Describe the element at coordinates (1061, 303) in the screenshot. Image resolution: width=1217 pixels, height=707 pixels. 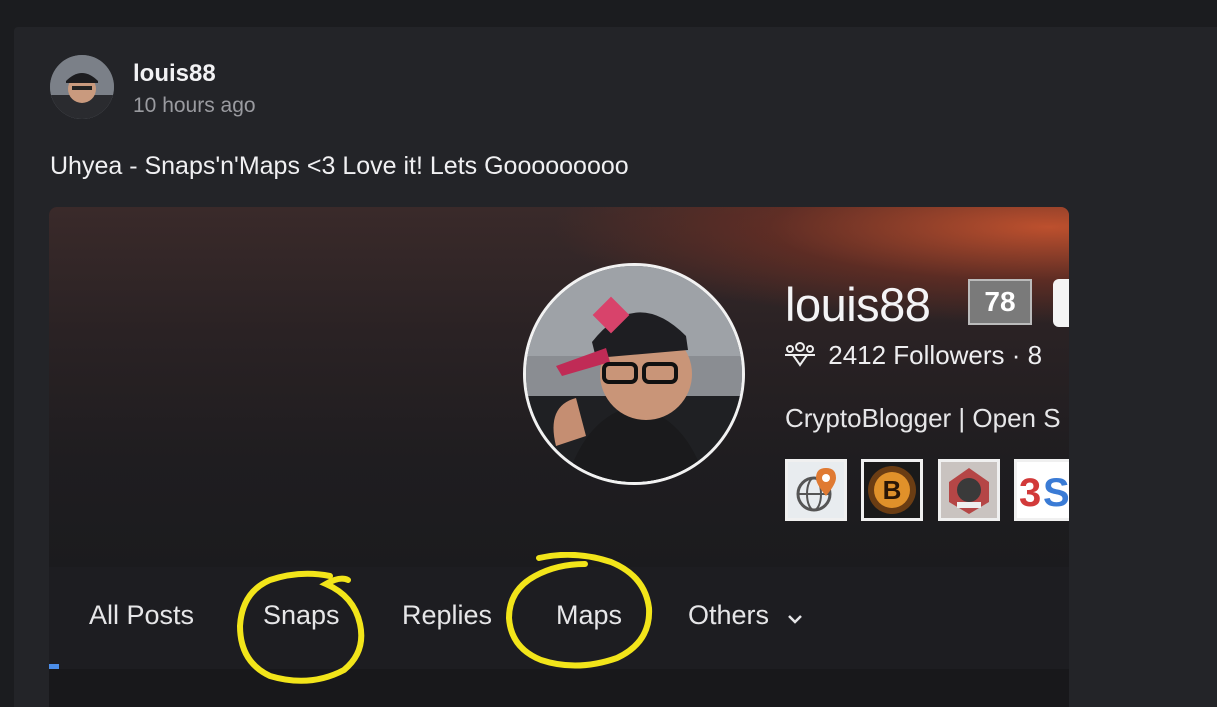
I see `social-icon` at that location.